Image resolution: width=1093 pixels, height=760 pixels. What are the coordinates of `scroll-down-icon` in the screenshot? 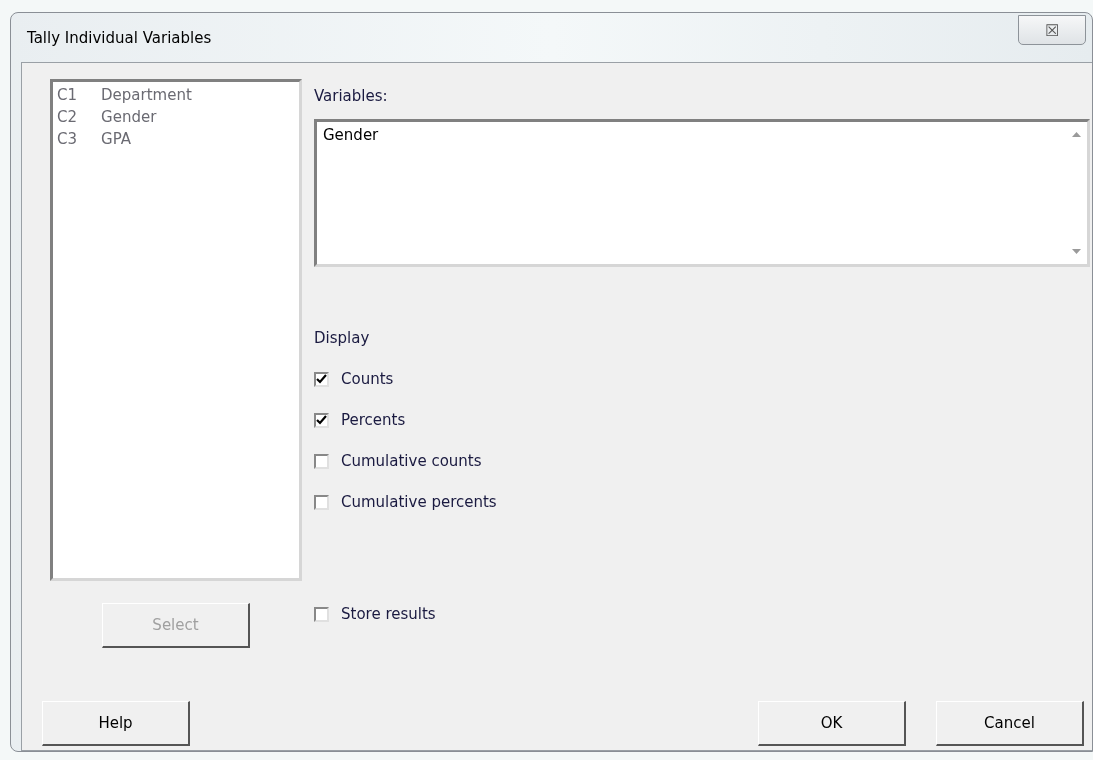 It's located at (1076, 251).